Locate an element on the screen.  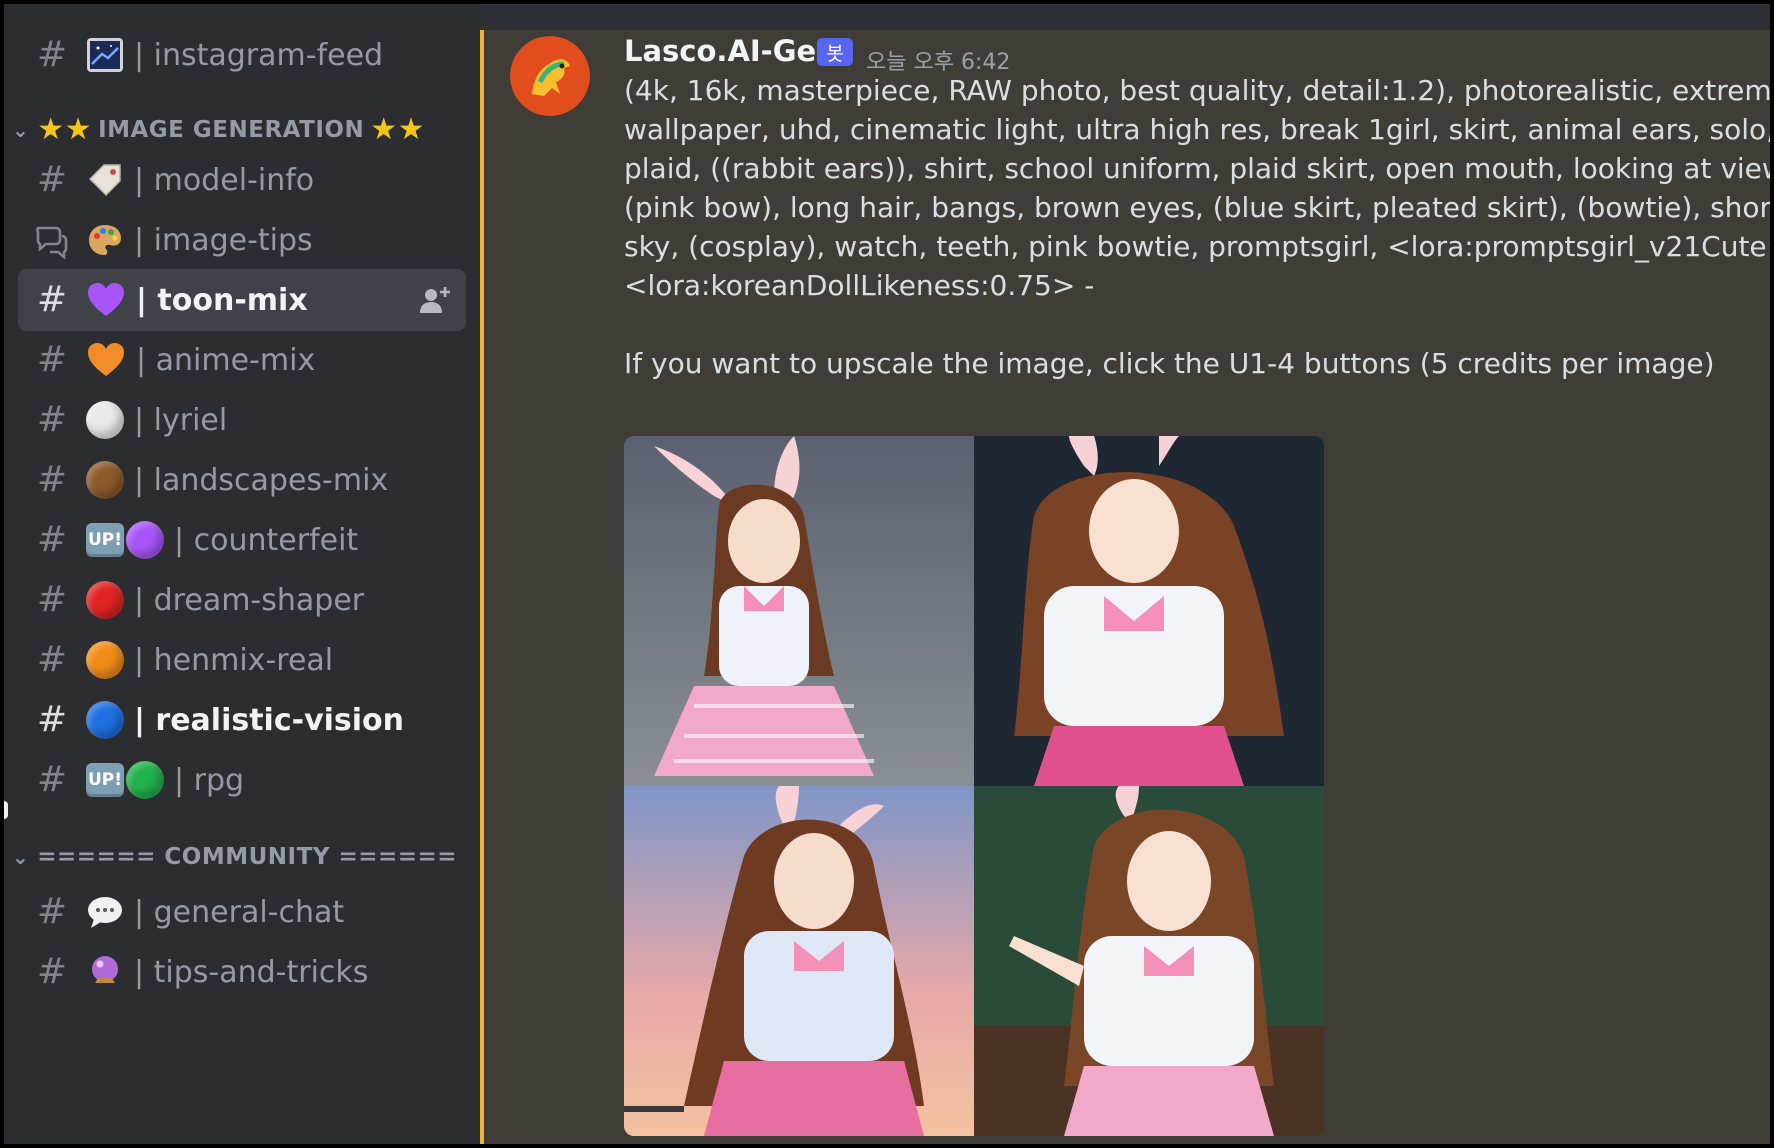
previous-message-area is located at coordinates (1125, 17).